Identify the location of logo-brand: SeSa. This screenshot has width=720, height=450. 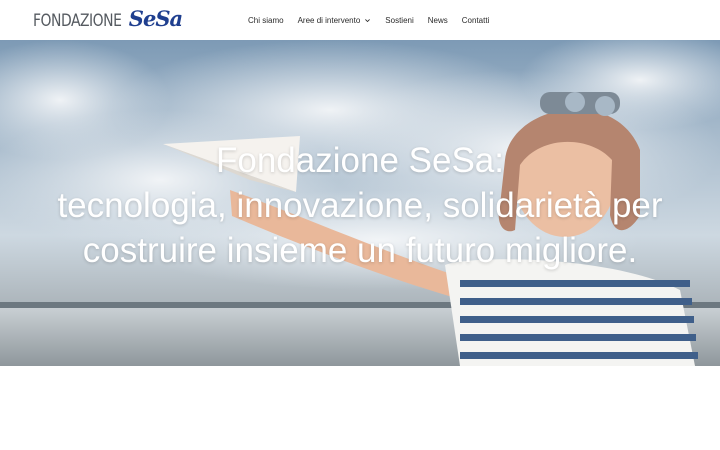
(155, 18).